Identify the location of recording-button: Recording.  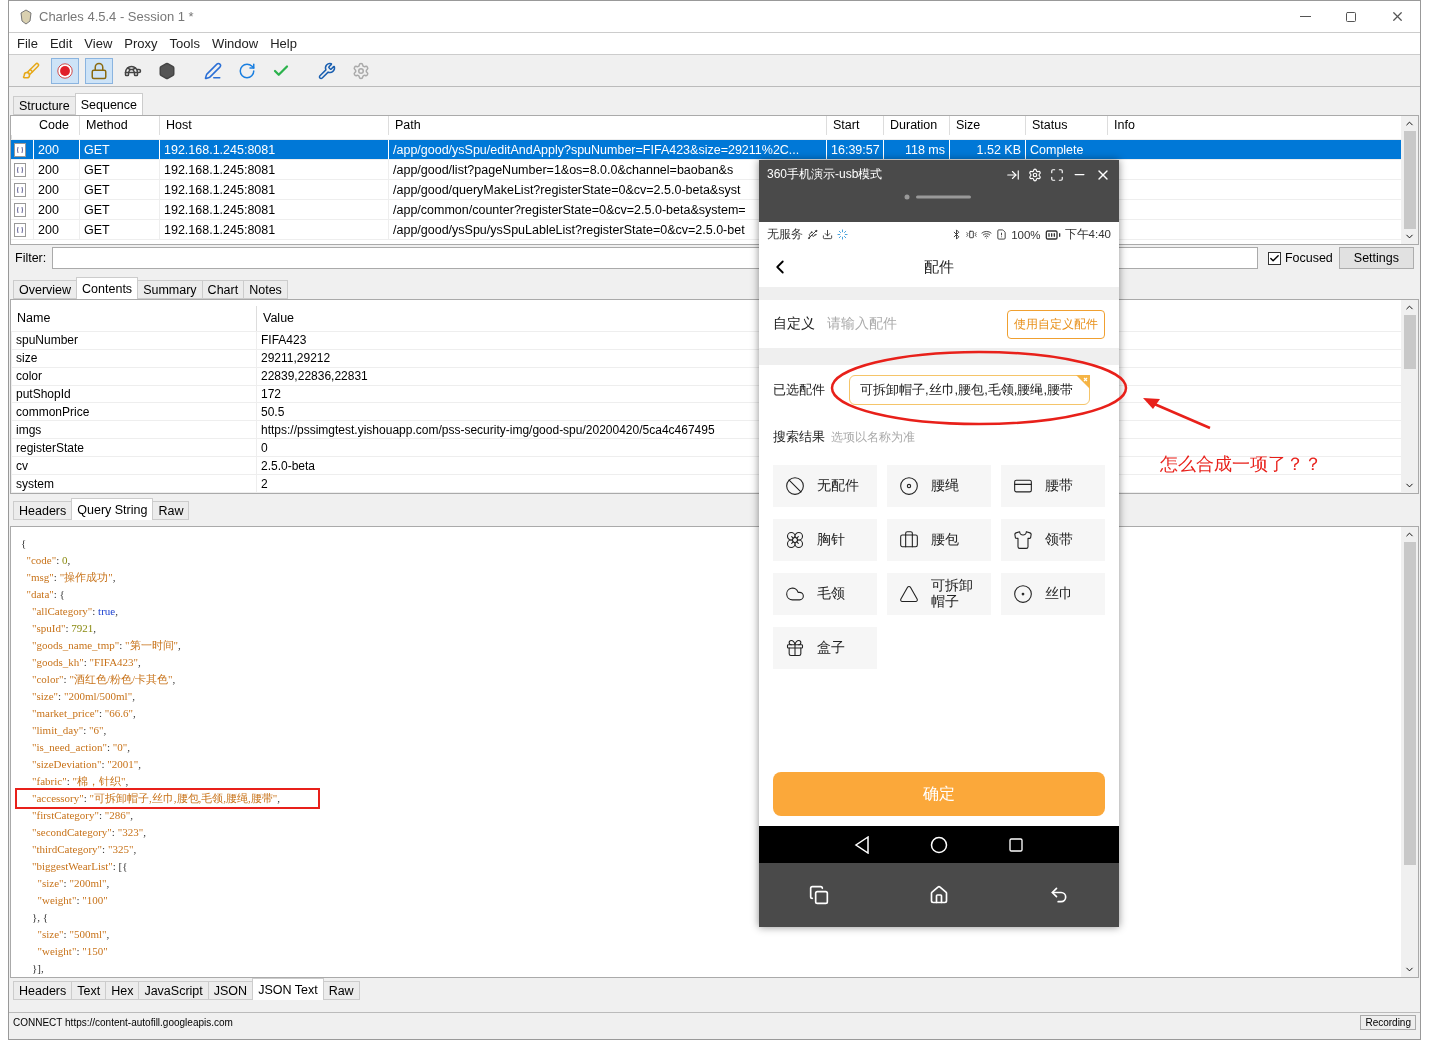
(1388, 1022).